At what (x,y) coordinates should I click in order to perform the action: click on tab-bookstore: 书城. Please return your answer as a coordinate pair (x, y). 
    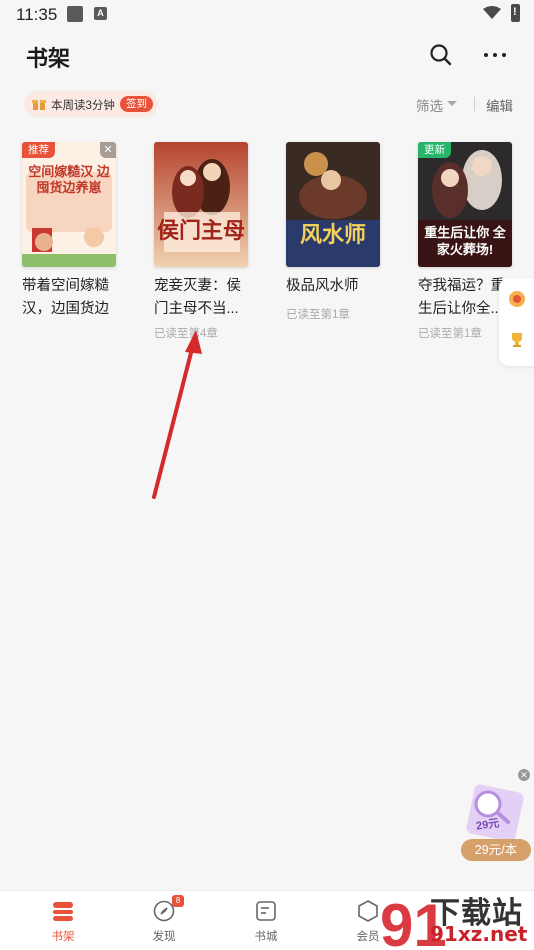
    Looking at the image, I should click on (266, 920).